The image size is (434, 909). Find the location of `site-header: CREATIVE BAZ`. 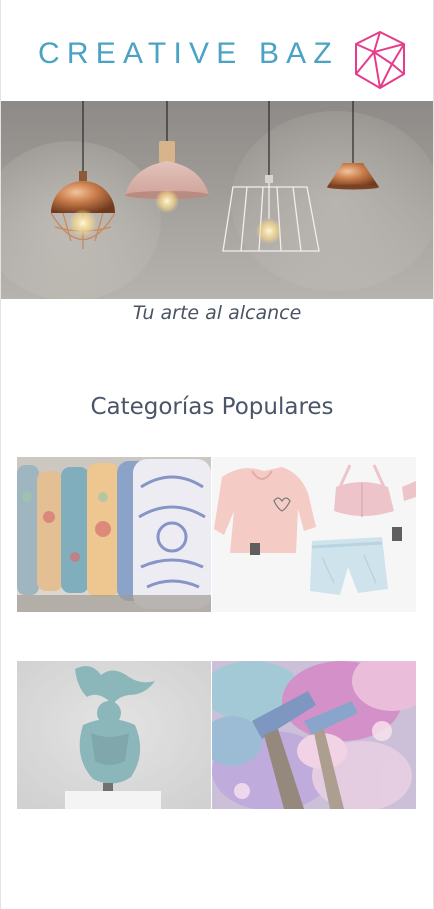

site-header: CREATIVE BAZ is located at coordinates (217, 50).